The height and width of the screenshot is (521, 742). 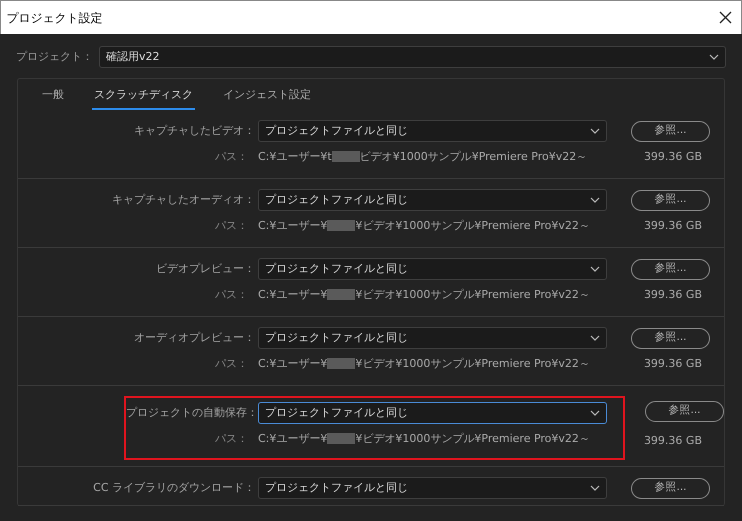 What do you see at coordinates (194, 131) in the screenshot?
I see `field-label: キャプチャしたビデオ：` at bounding box center [194, 131].